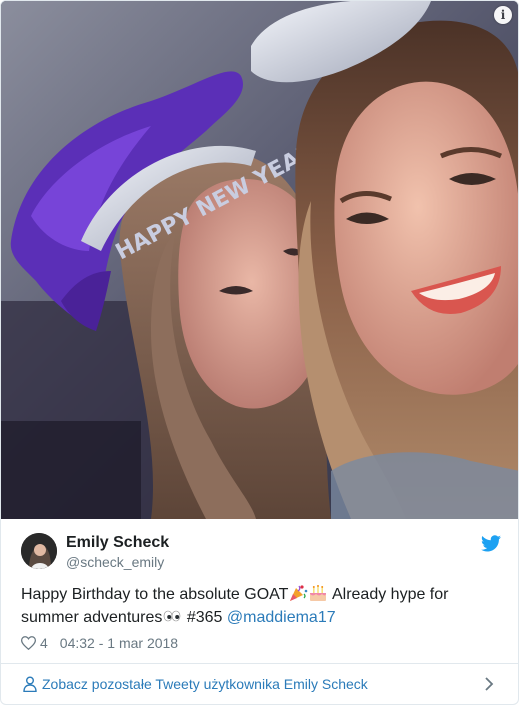  I want to click on author-name: Emily Scheck, so click(117, 543).